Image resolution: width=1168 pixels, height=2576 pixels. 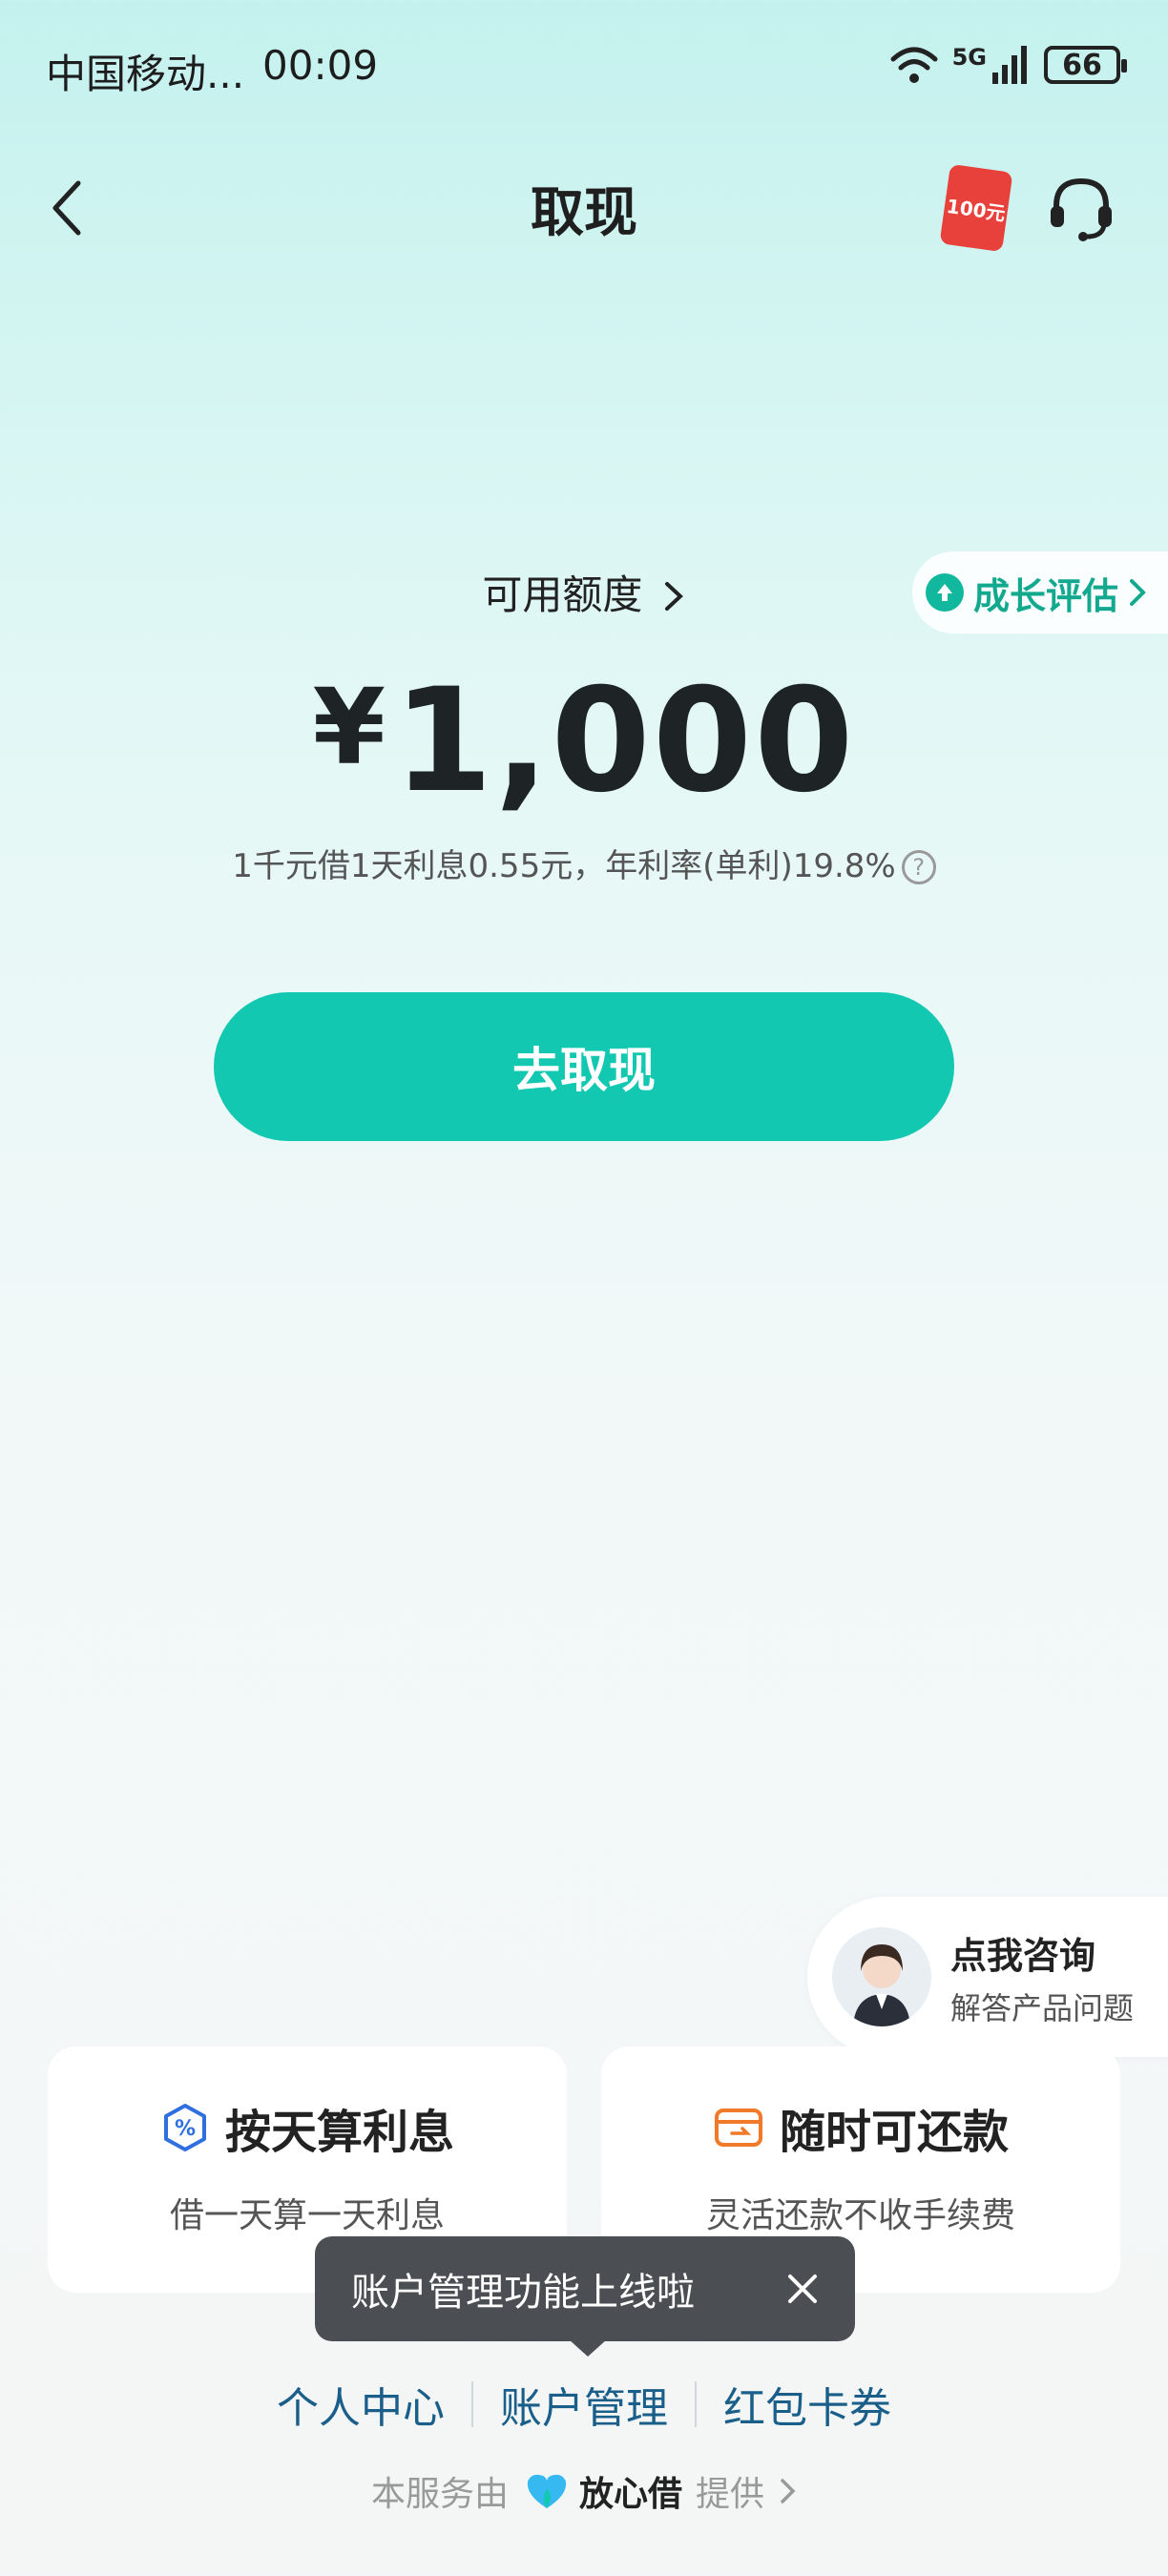 I want to click on consult-button: 点我咨询 解答产品问题, so click(x=987, y=1977).